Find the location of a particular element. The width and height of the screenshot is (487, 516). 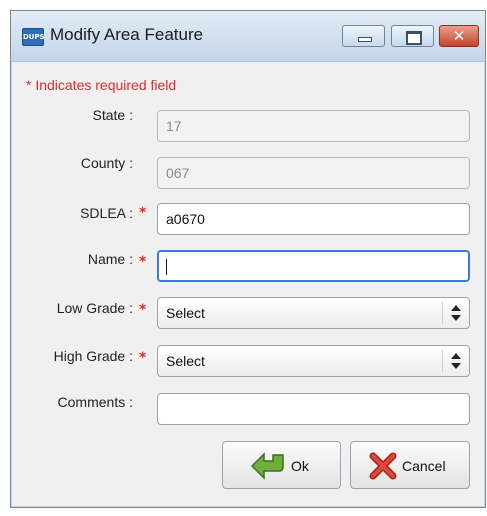

required-field-note: * Indicates required field is located at coordinates (101, 85).